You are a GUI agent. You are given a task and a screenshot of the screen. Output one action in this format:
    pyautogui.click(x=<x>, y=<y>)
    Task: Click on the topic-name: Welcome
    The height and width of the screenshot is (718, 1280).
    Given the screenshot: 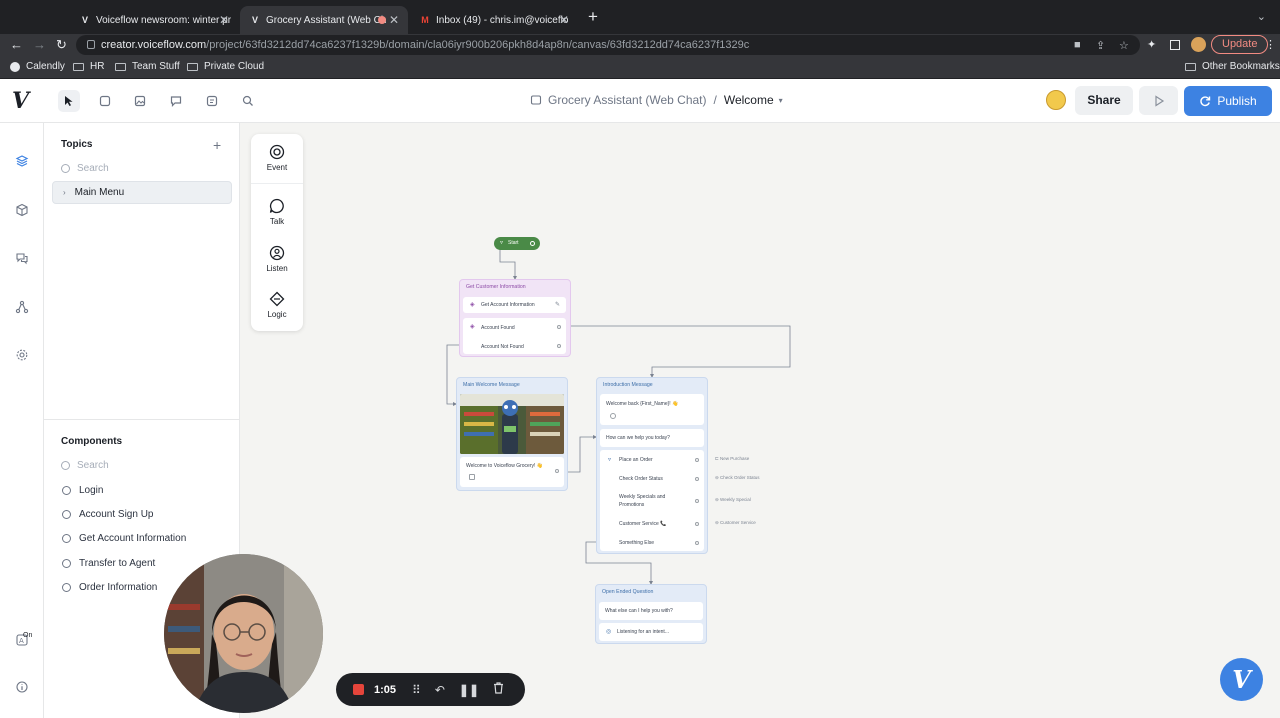 What is the action you would take?
    pyautogui.click(x=749, y=100)
    